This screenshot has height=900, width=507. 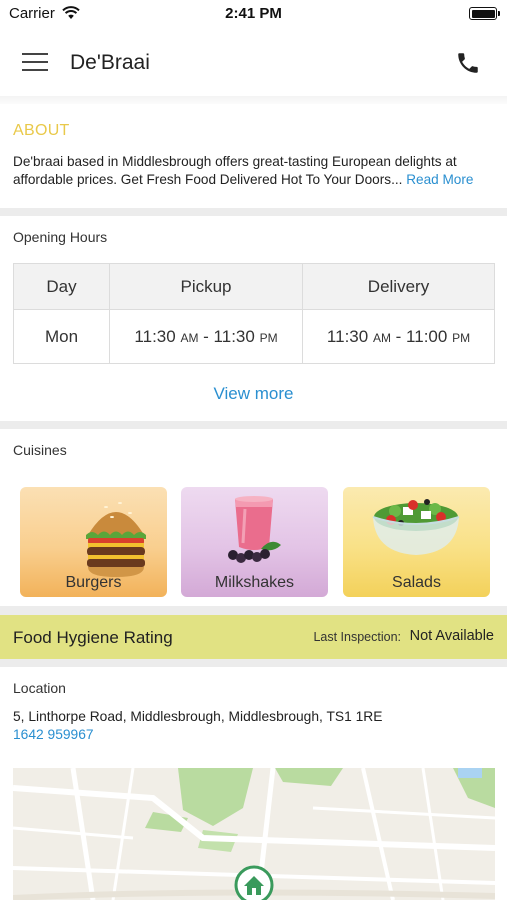 What do you see at coordinates (461, 337) in the screenshot?
I see `delivery-to-suffix: PM` at bounding box center [461, 337].